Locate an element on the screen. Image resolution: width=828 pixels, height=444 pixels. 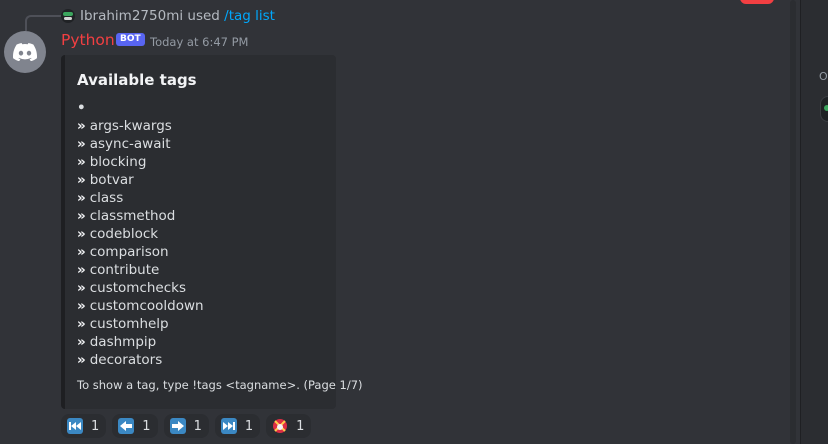
new-messages-badge is located at coordinates (757, 2).